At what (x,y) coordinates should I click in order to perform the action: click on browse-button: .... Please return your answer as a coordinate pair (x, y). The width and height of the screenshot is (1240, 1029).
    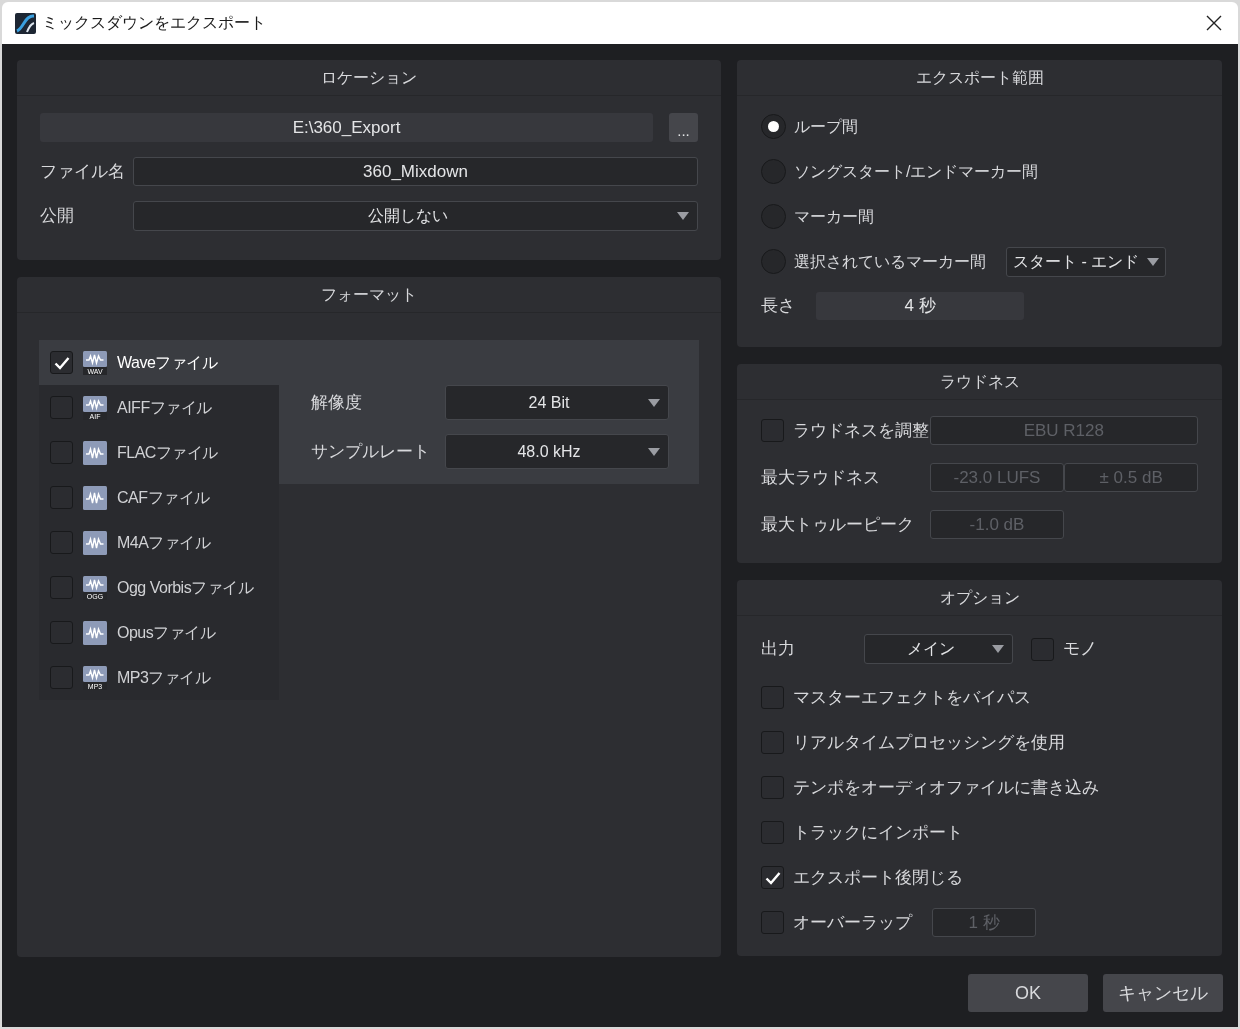
    Looking at the image, I should click on (683, 127).